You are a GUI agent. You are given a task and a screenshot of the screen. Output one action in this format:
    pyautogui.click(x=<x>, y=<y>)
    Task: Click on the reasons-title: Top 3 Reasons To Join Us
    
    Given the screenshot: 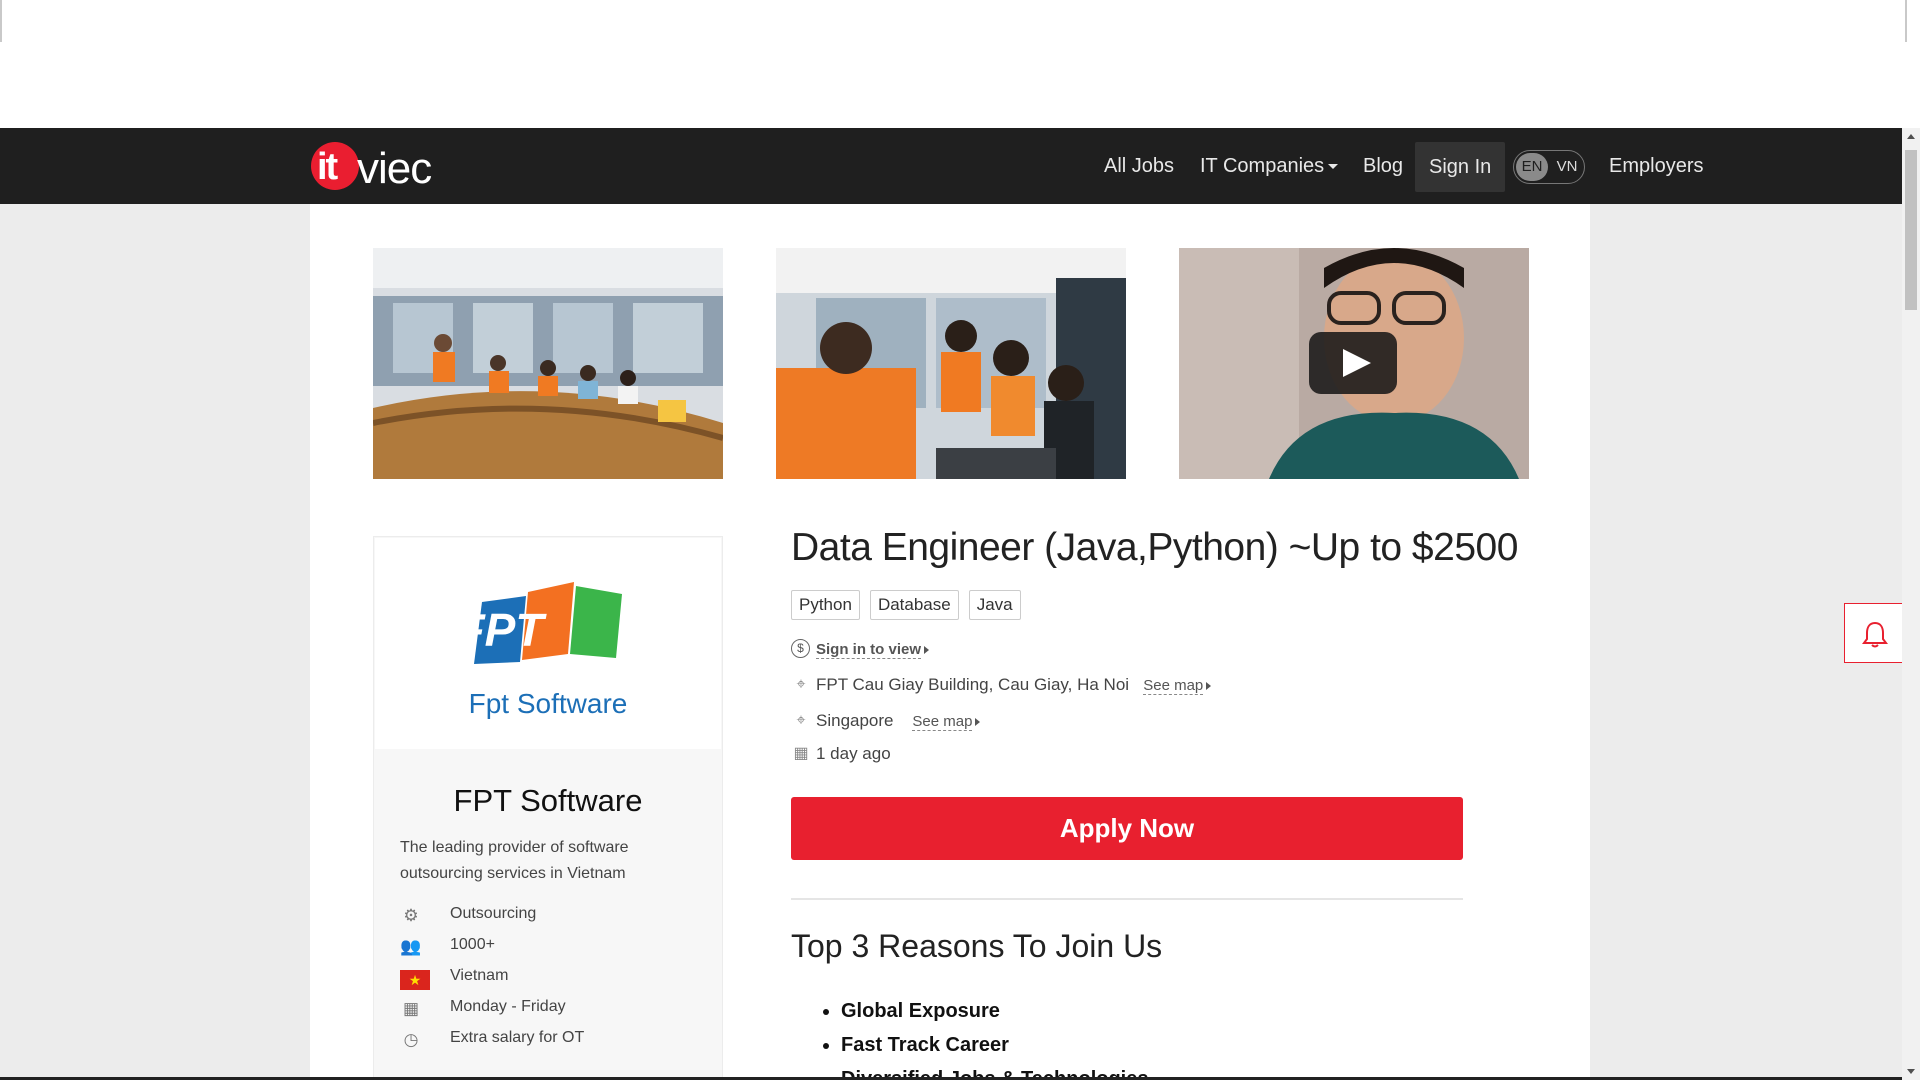 What is the action you would take?
    pyautogui.click(x=977, y=946)
    